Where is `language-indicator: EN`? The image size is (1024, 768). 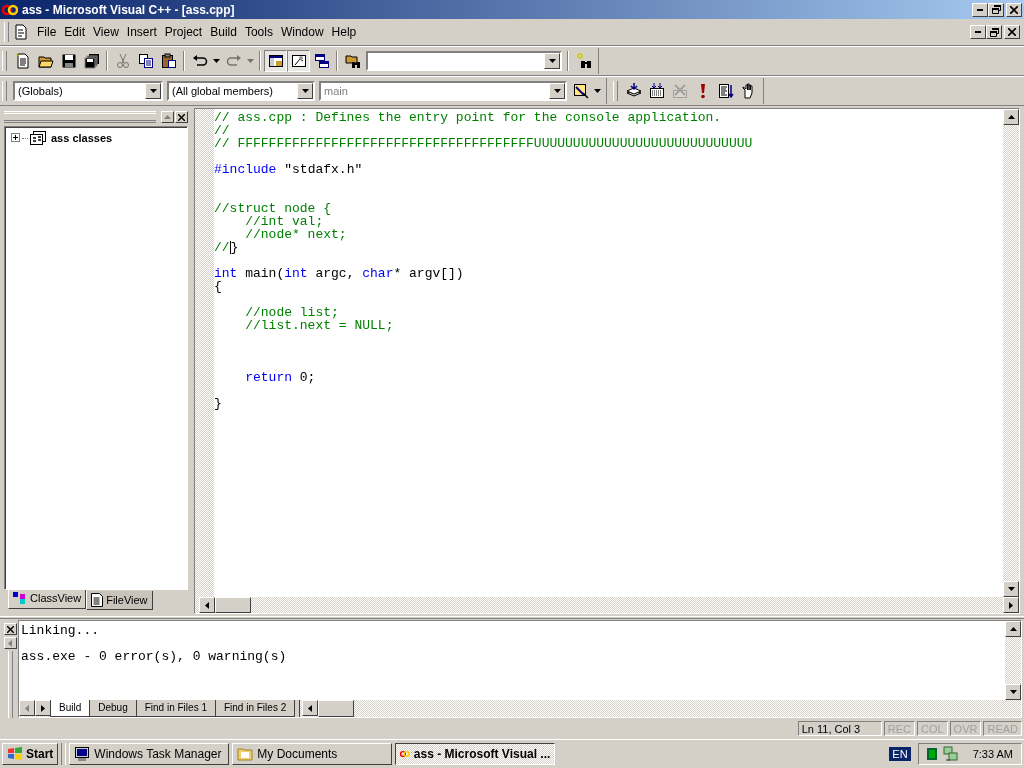 language-indicator: EN is located at coordinates (900, 754).